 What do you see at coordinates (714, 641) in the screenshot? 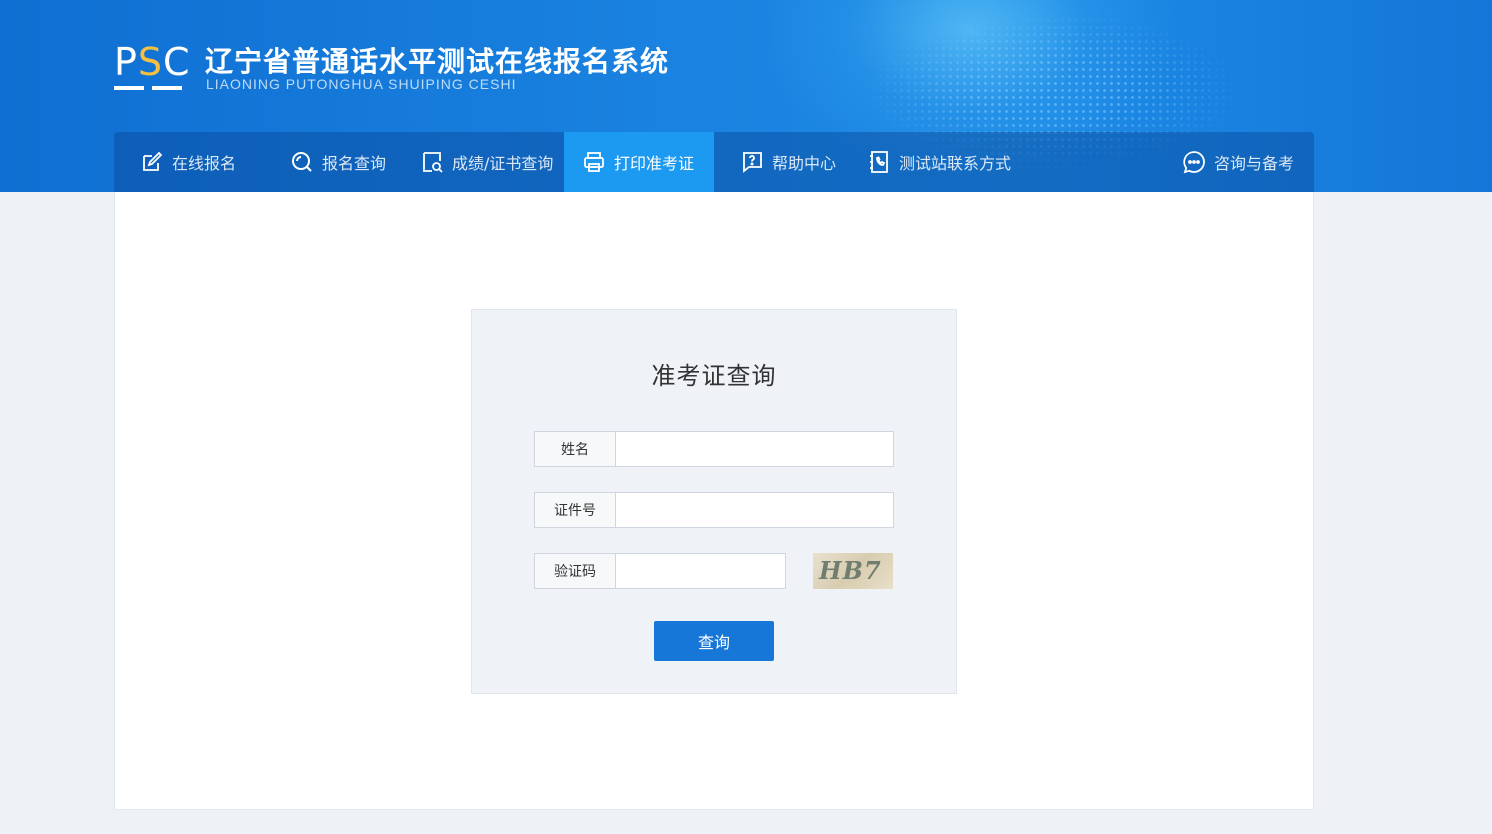
I see `query-button: 查询` at bounding box center [714, 641].